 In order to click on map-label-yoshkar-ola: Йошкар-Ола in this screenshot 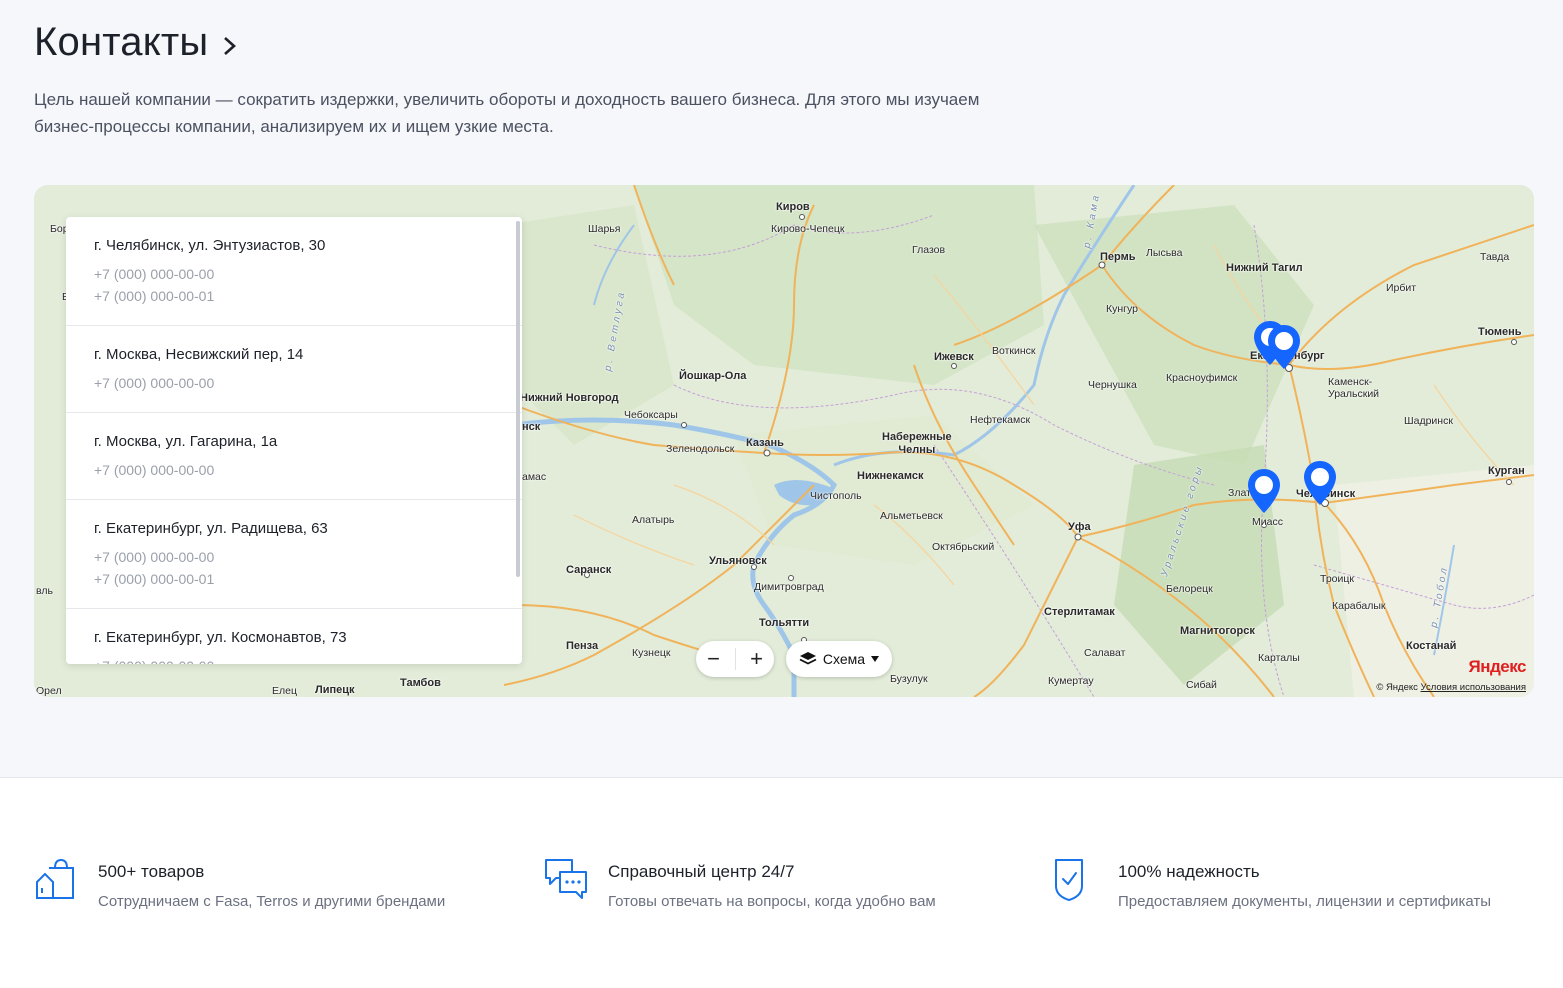, I will do `click(713, 376)`.